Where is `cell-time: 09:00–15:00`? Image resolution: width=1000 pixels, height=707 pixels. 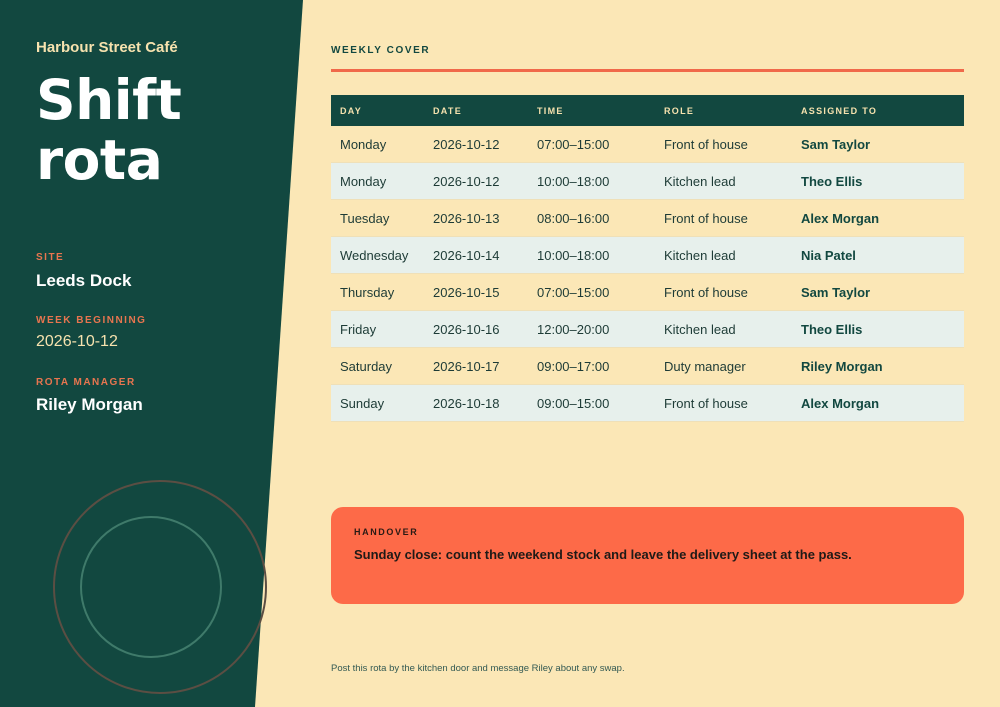 cell-time: 09:00–15:00 is located at coordinates (591, 403).